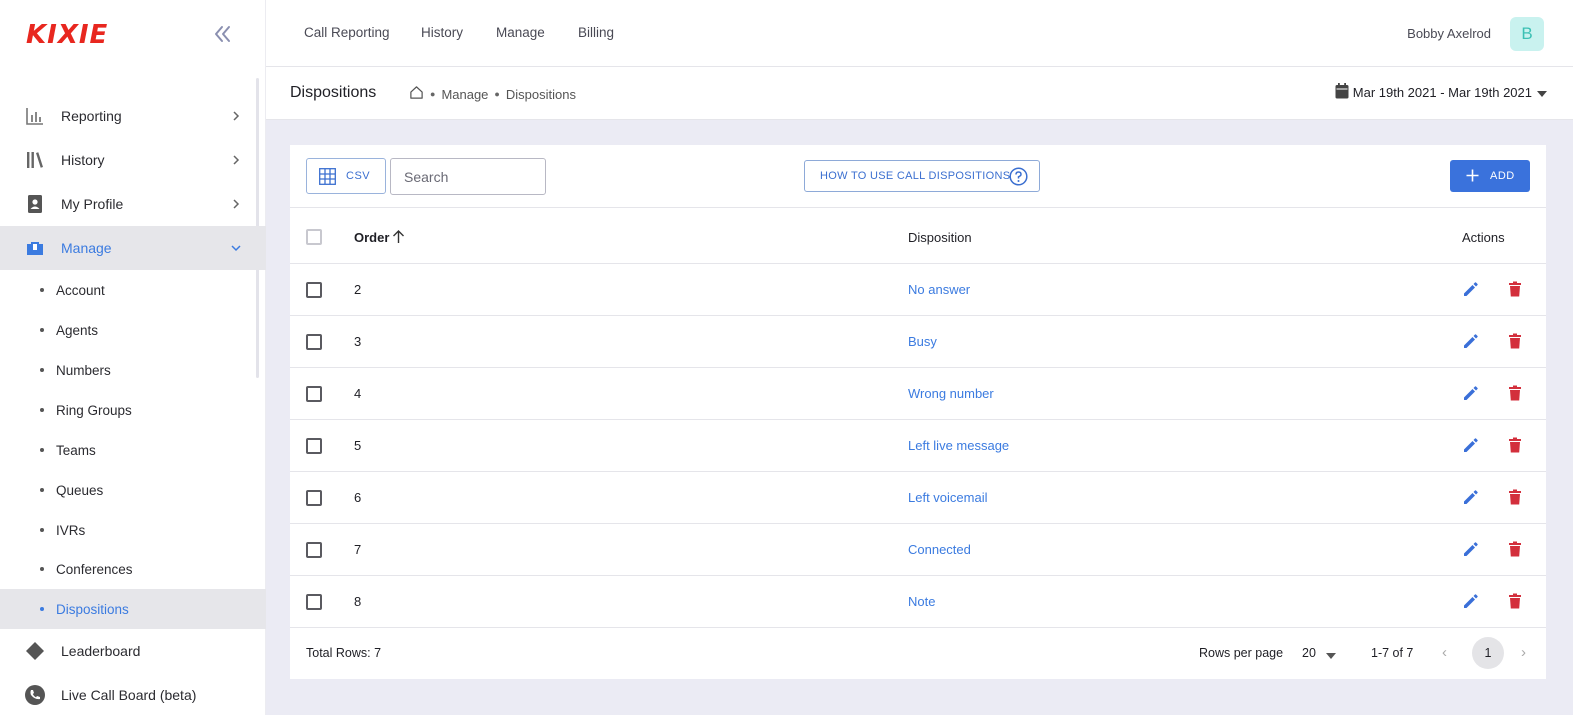 The width and height of the screenshot is (1573, 715). I want to click on user-name: Bobby Axelrod, so click(1449, 33).